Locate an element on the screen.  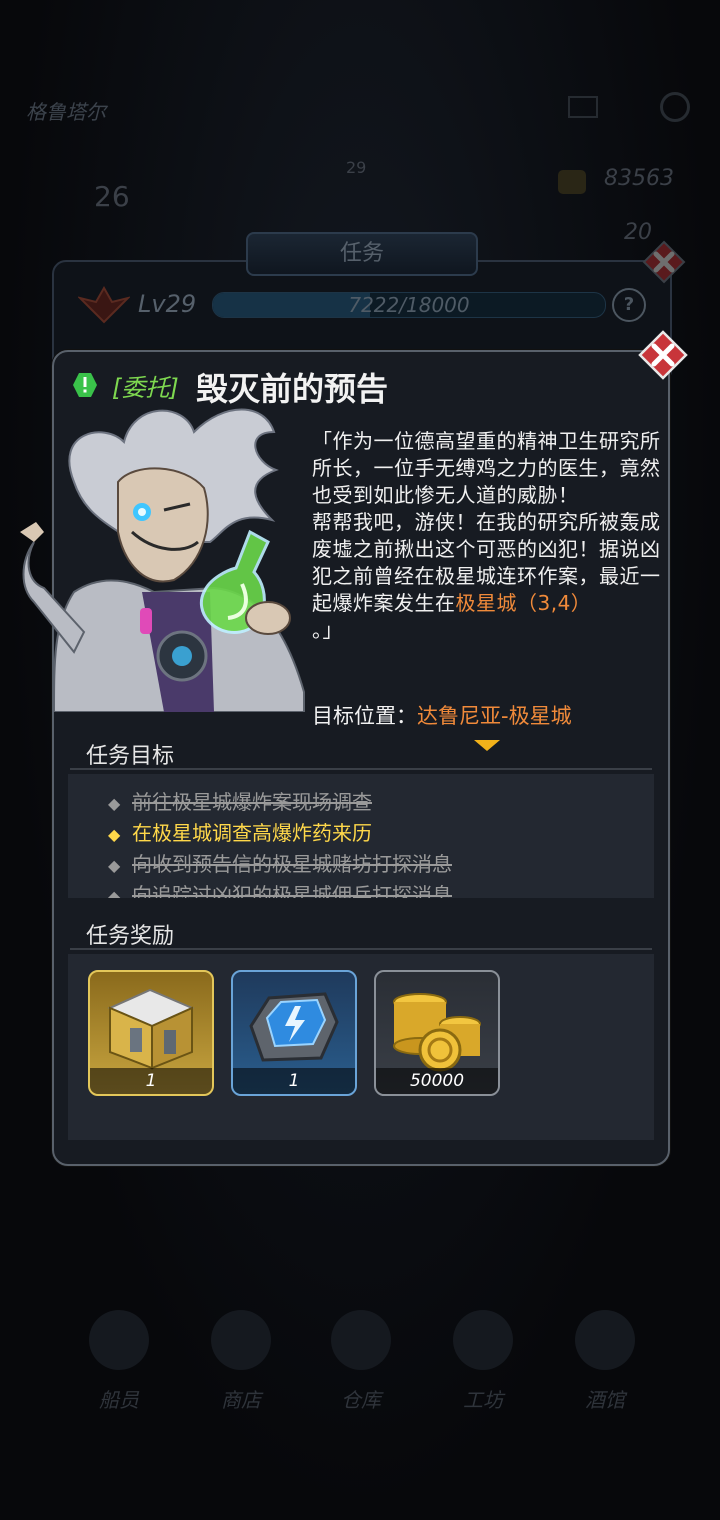
exp-bar: 7222/18000 is located at coordinates (409, 305).